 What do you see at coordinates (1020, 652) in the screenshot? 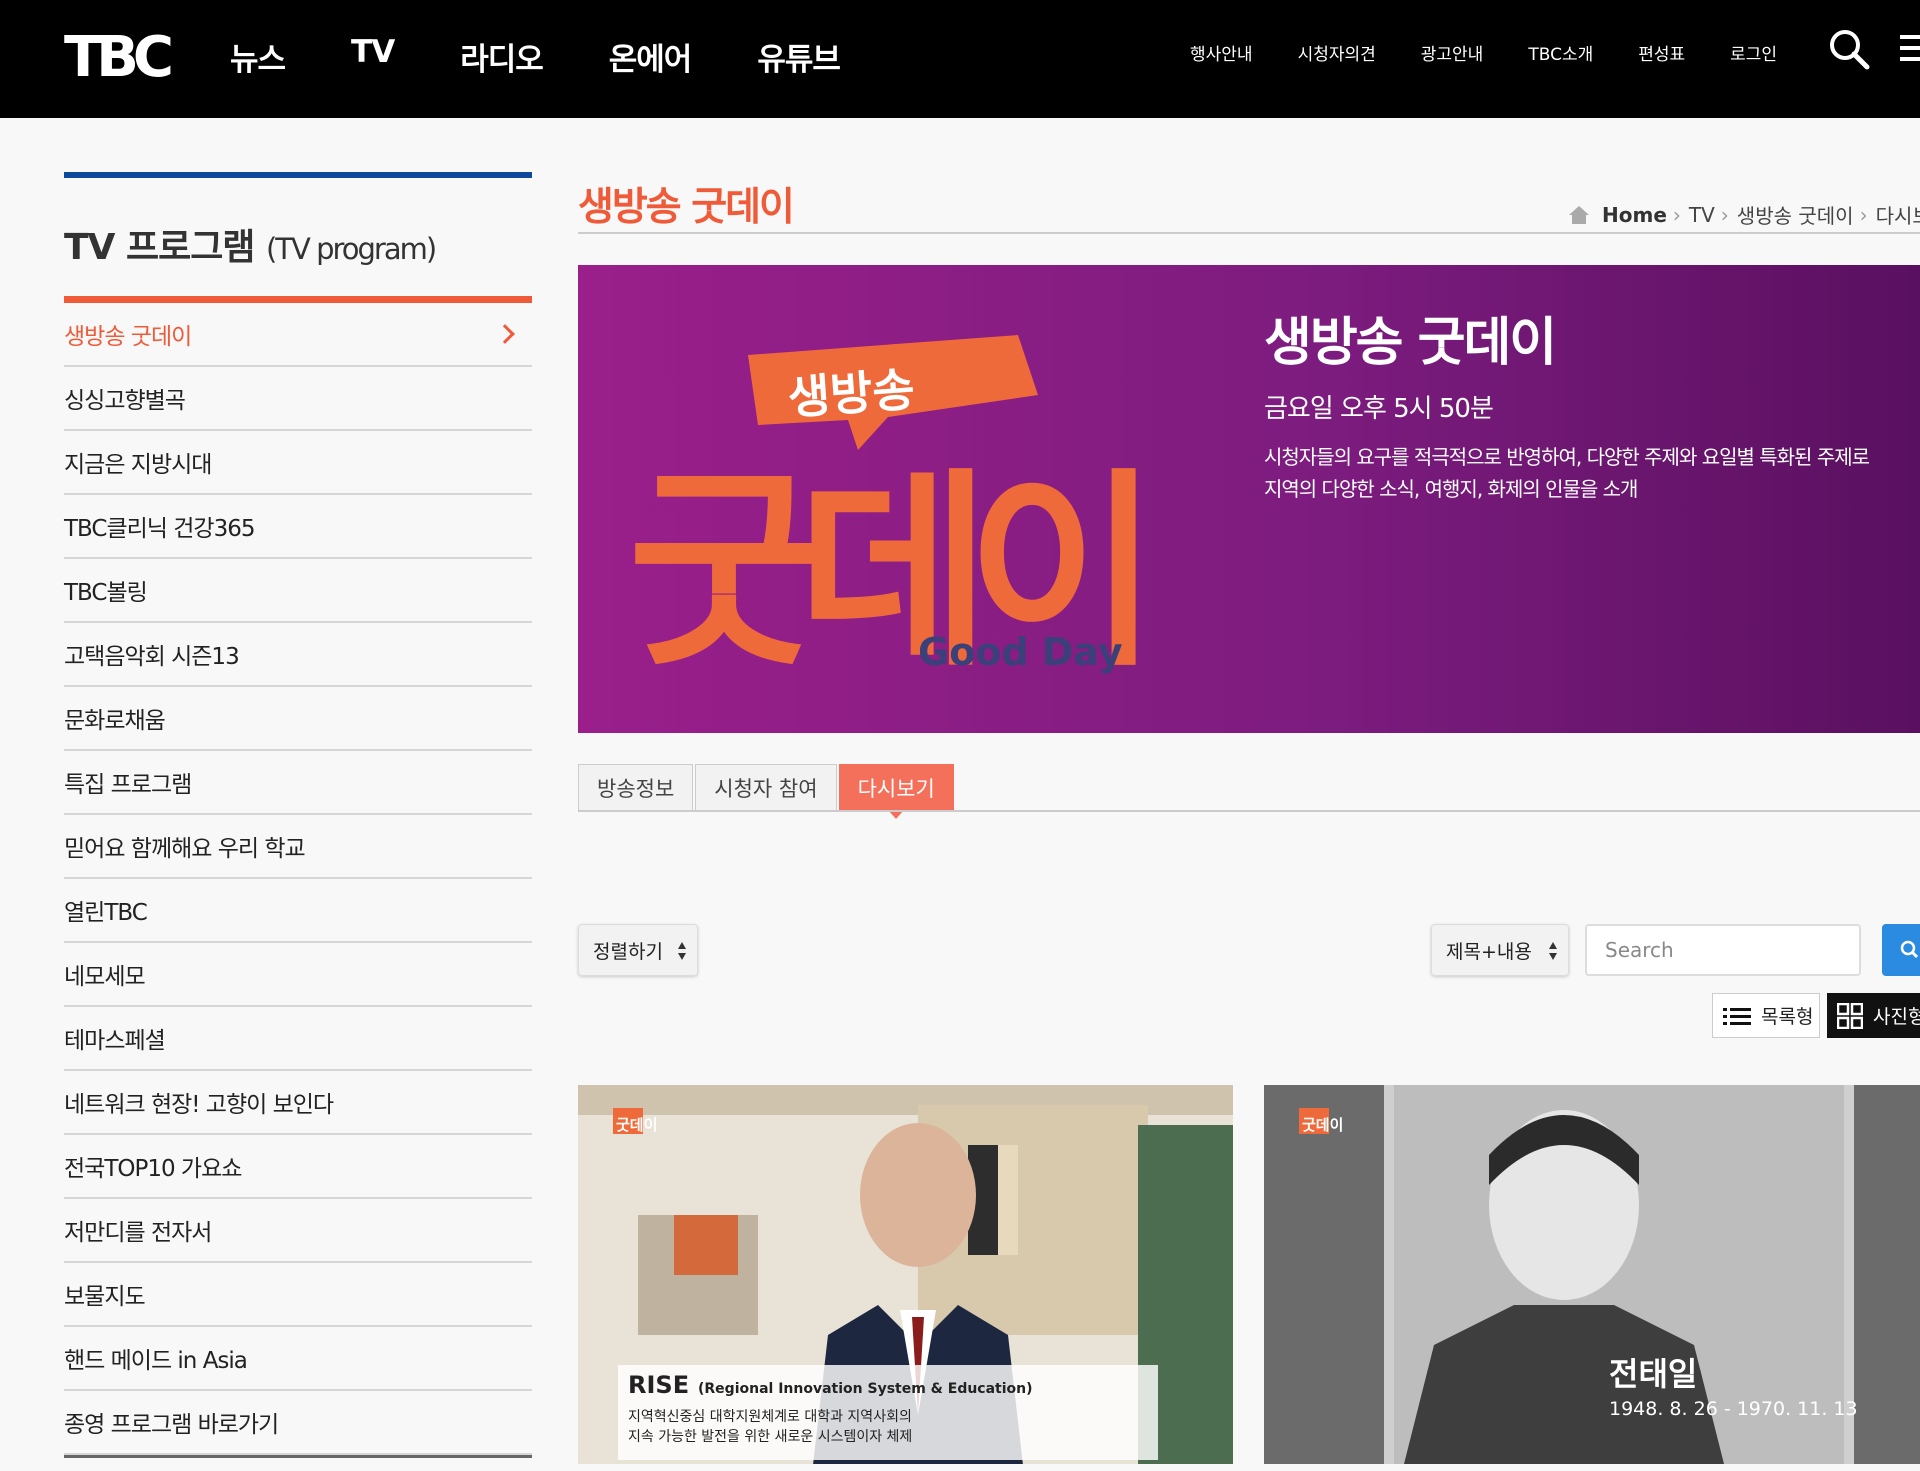
I see `svg-text: Good Day` at bounding box center [1020, 652].